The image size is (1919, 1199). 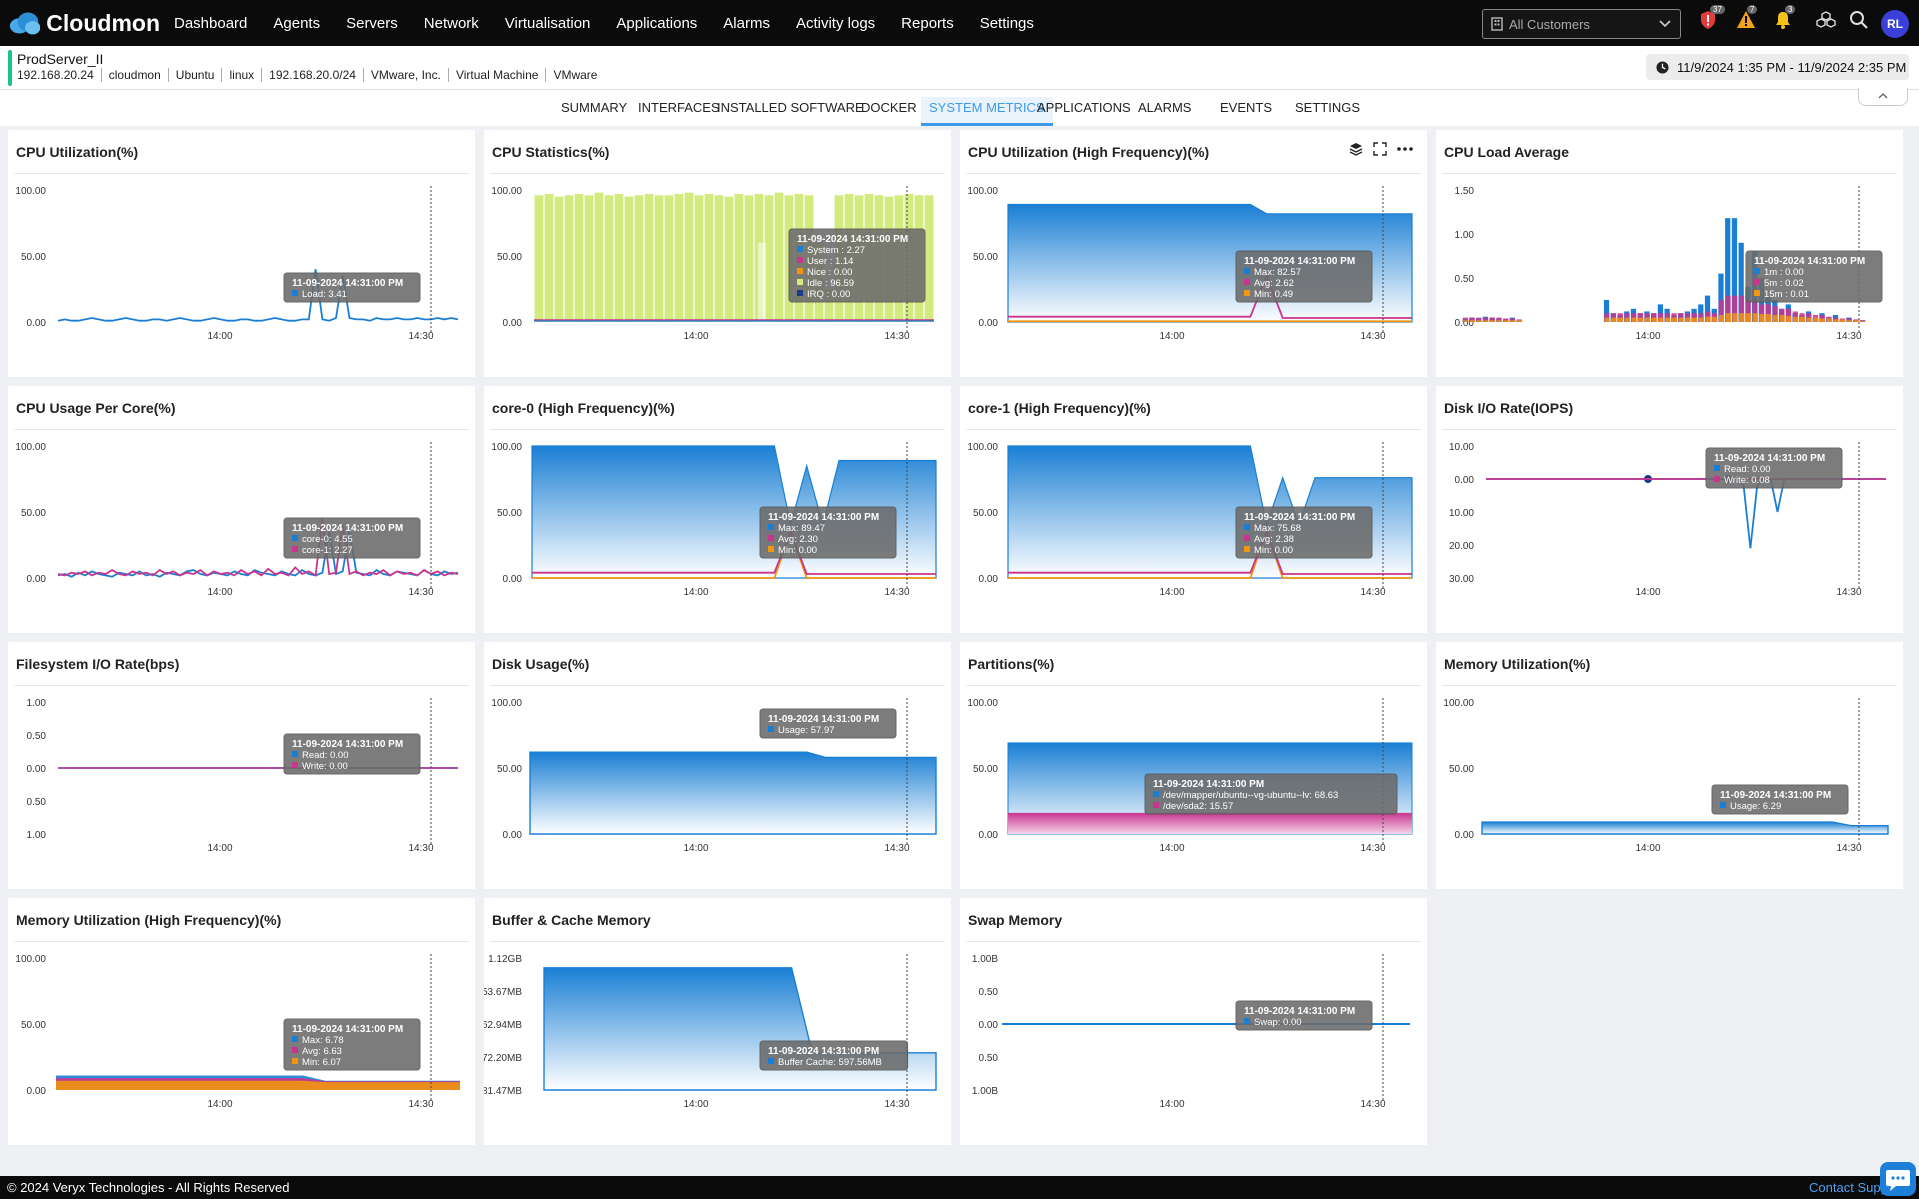 I want to click on tooltip-row: /dev/sda2: 15.57, so click(x=1198, y=806).